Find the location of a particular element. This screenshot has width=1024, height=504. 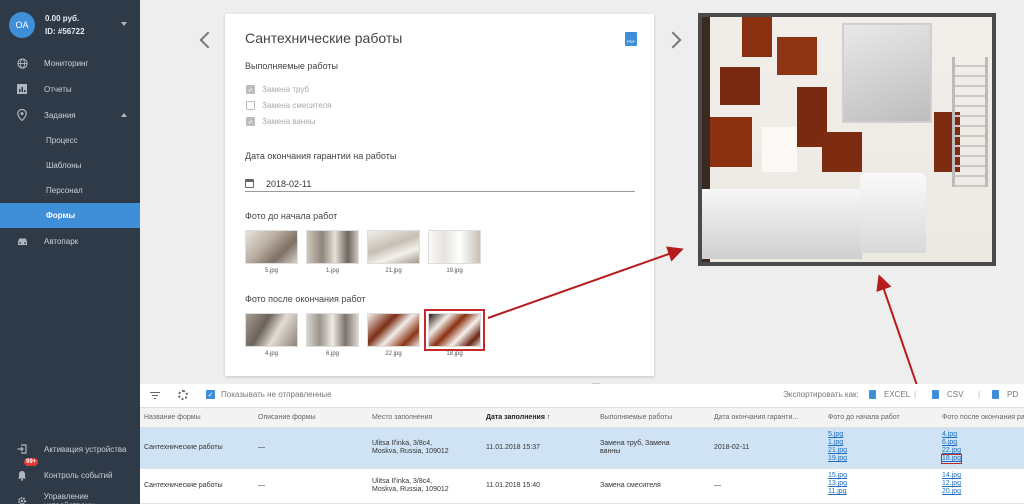

photo-link: 1.jpg is located at coordinates (881, 443).